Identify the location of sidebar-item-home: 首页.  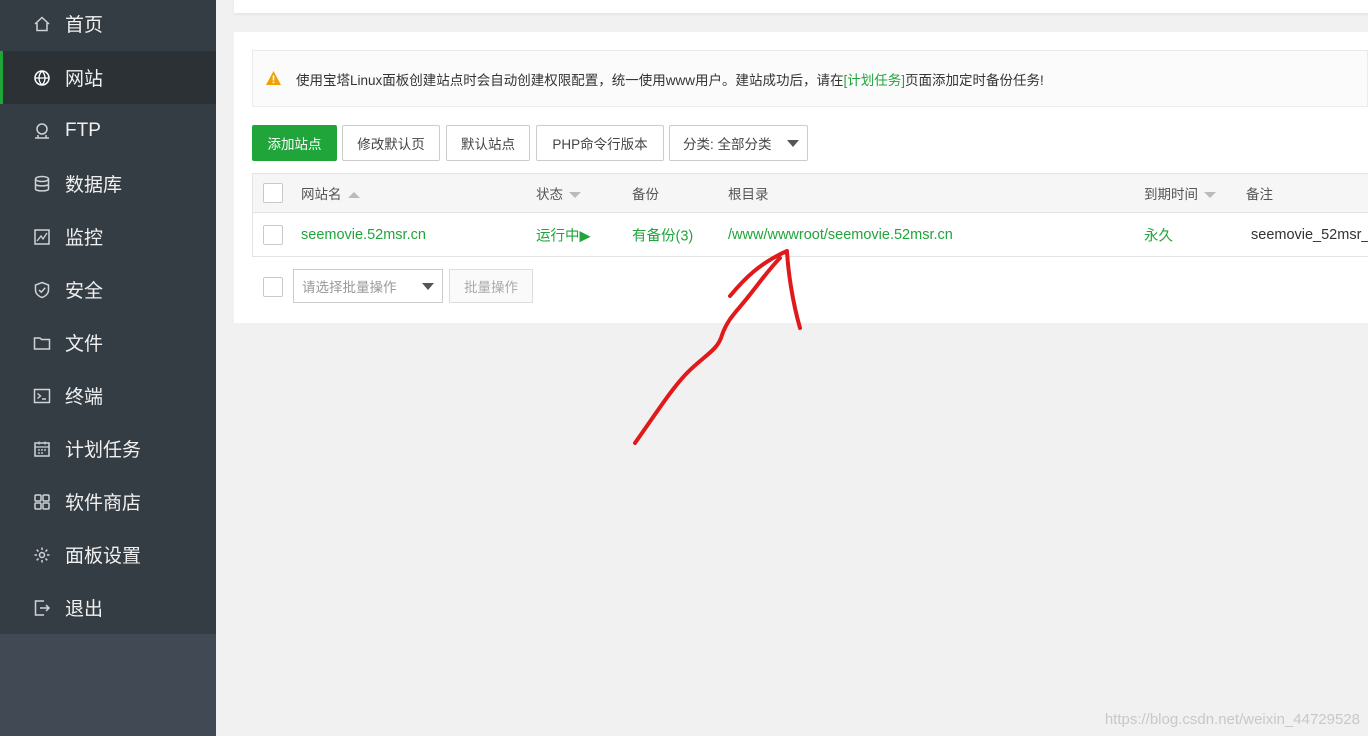
(108, 25).